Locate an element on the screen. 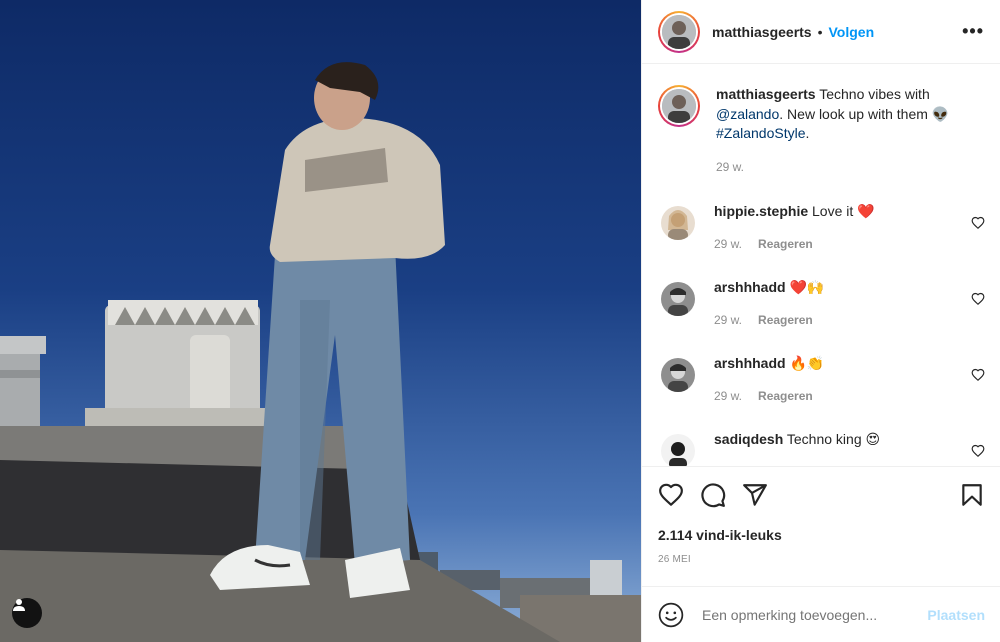 The image size is (1000, 642). caption-text-part: Techno vibes with is located at coordinates (872, 94).